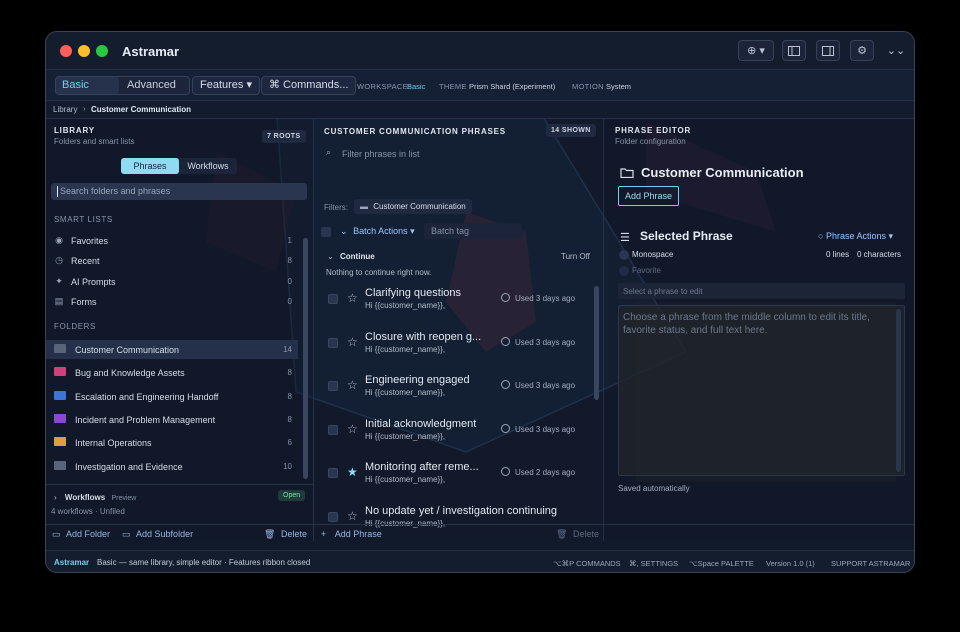  Describe the element at coordinates (172, 282) in the screenshot. I see `smart-list-ai-prompts: ✦ AI Prompts 0` at that location.